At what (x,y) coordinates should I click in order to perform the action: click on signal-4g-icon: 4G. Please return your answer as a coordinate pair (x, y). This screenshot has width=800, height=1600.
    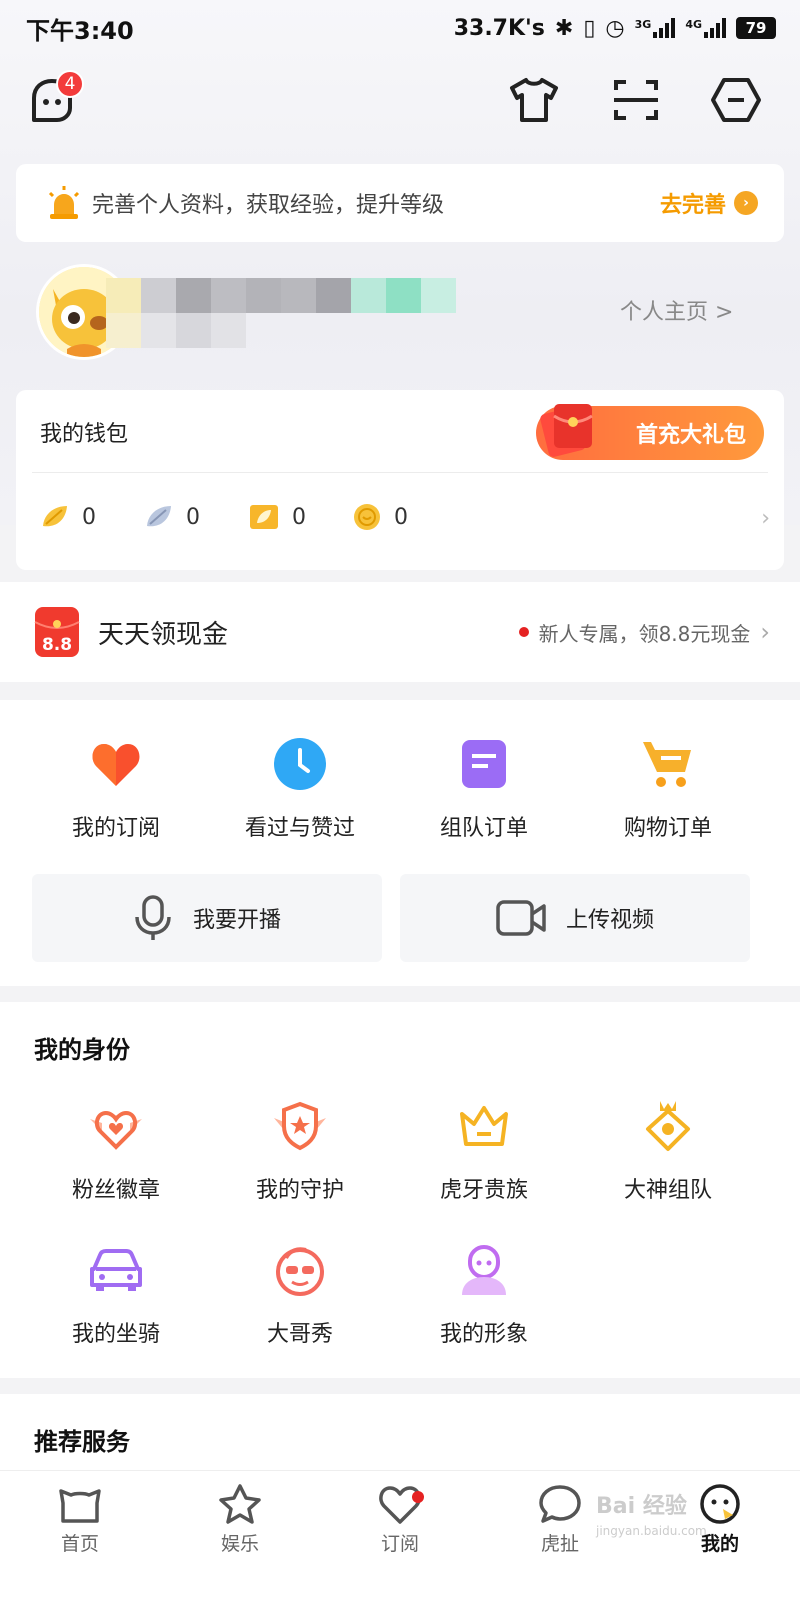
    Looking at the image, I should click on (705, 28).